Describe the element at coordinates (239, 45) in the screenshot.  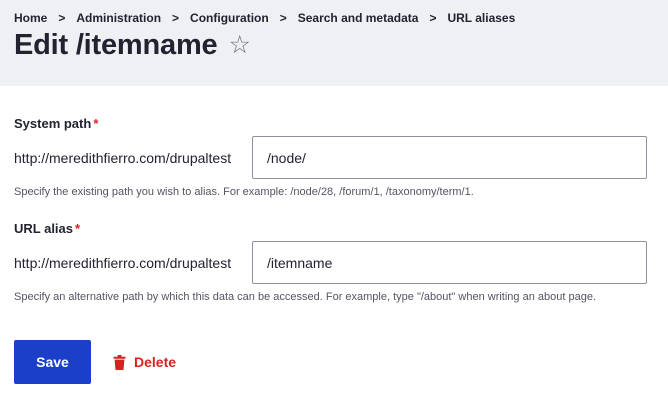
I see `star-outline-icon: ☆` at that location.